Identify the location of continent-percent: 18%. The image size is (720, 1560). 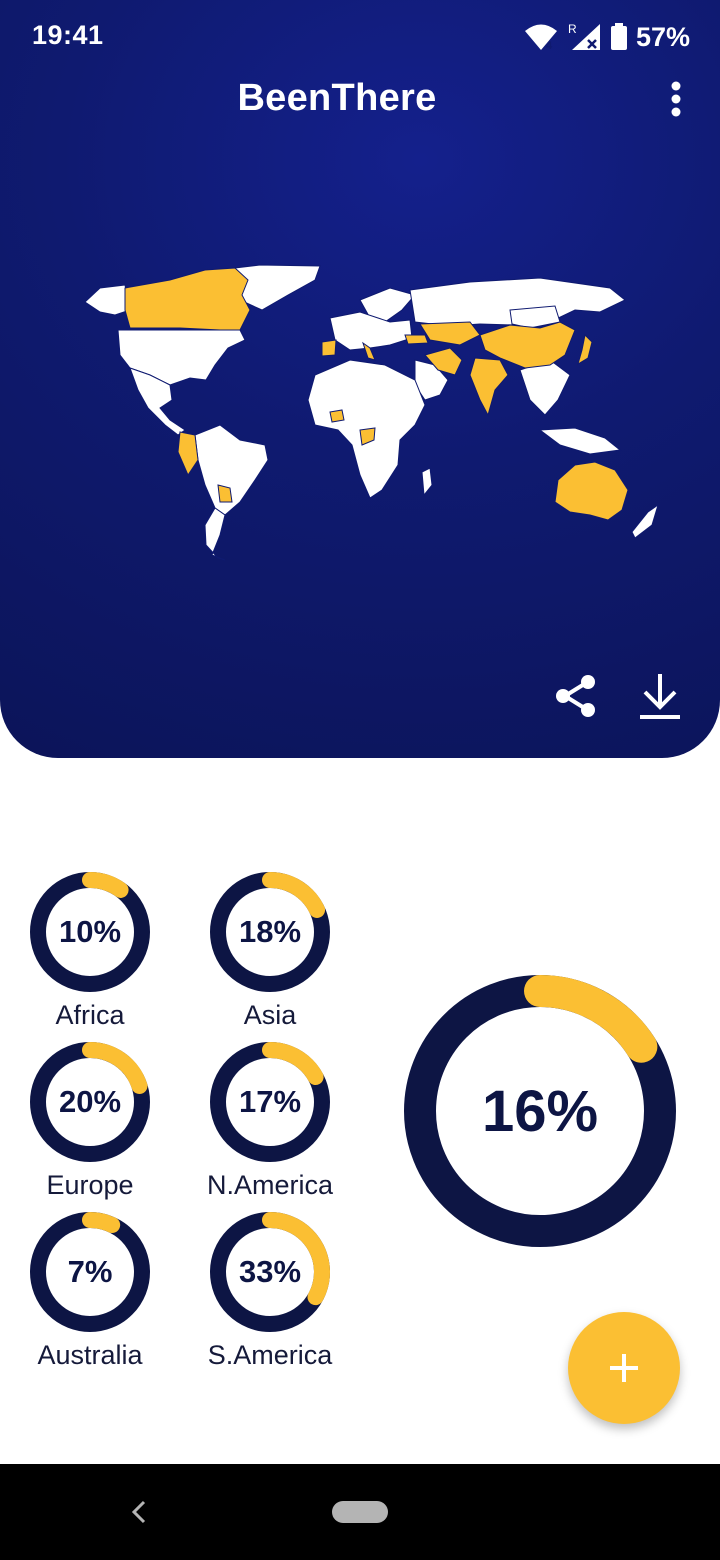
(270, 931).